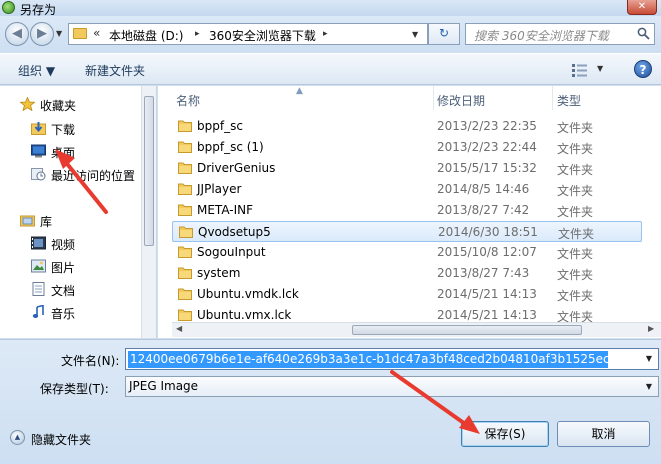  Describe the element at coordinates (600, 68) in the screenshot. I see `view-dropdown: ▼` at that location.